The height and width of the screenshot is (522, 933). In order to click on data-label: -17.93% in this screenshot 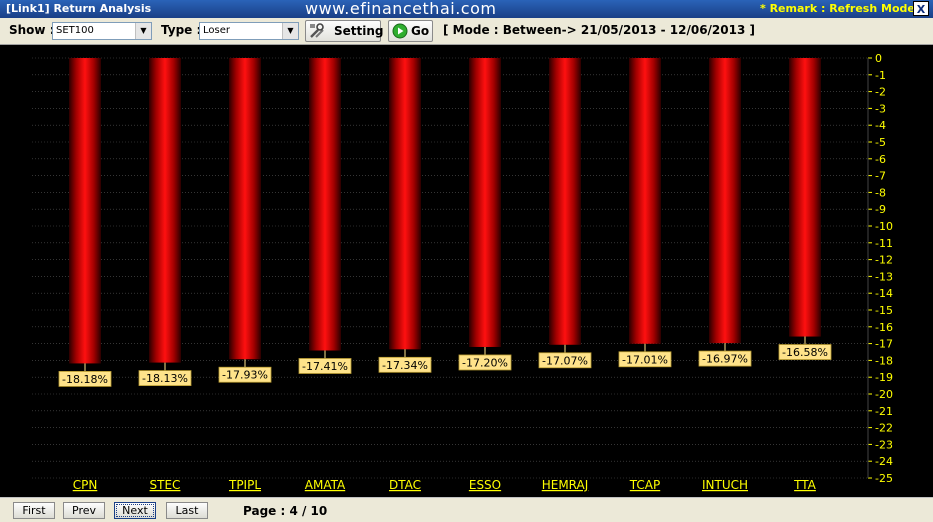, I will do `click(245, 375)`.